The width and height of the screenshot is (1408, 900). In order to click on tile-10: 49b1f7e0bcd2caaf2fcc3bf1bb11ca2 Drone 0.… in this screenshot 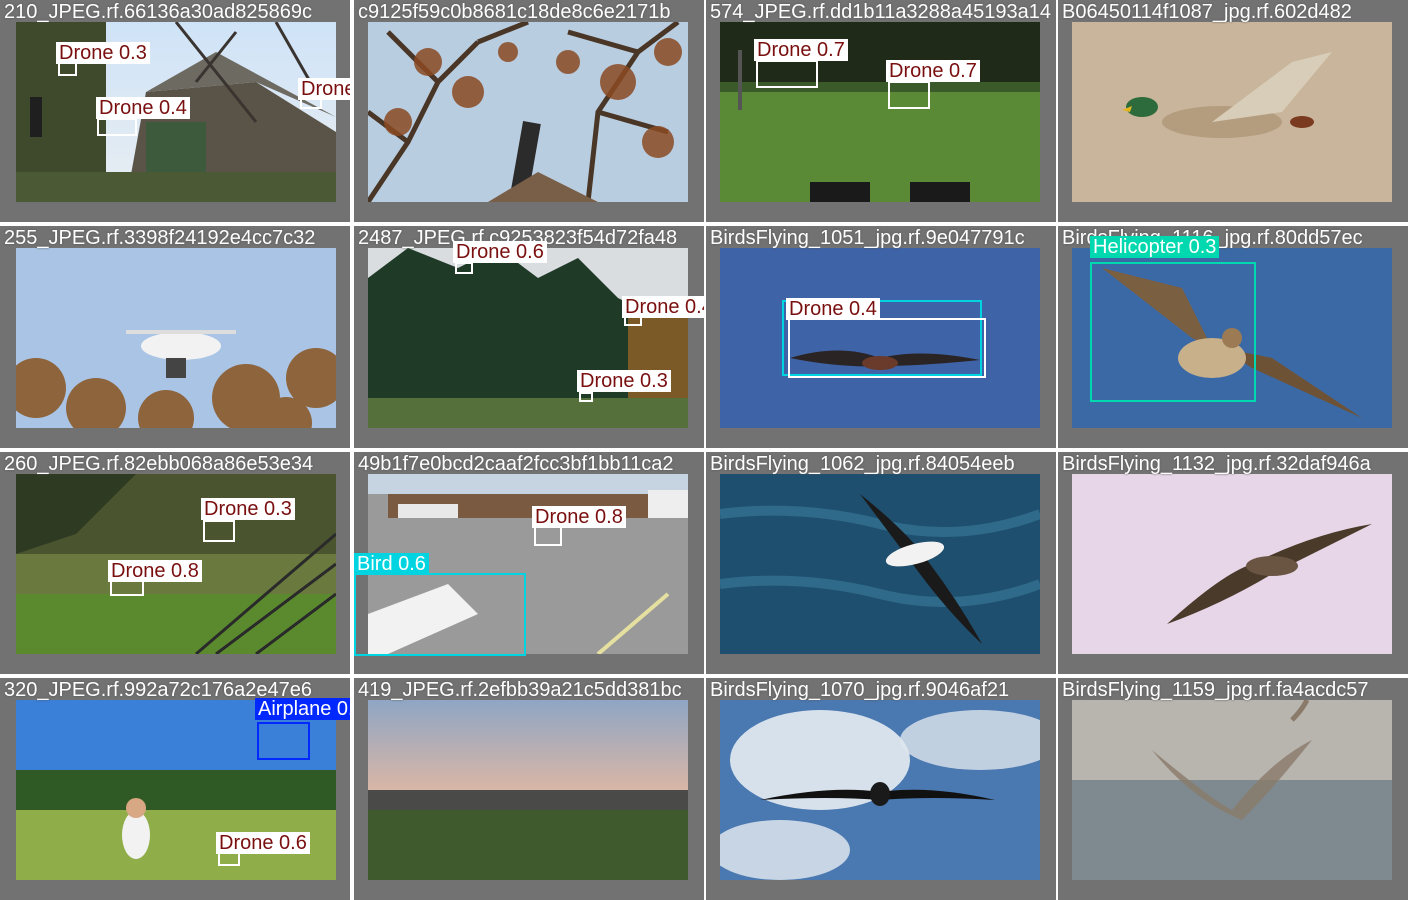, I will do `click(529, 563)`.